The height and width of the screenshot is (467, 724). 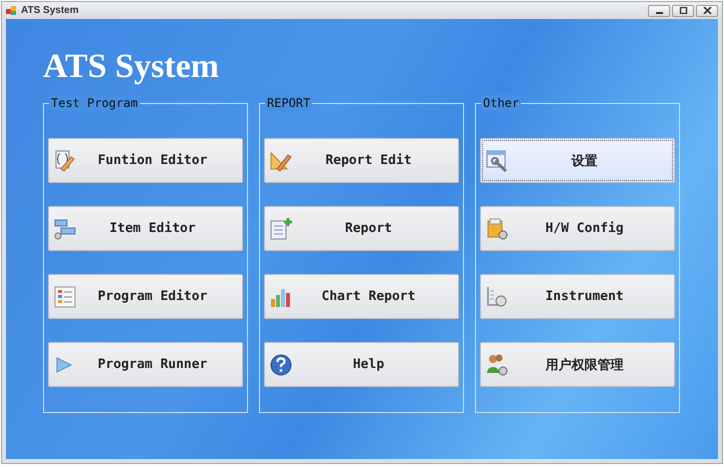 I want to click on menu-button: Report Edit, so click(x=361, y=160).